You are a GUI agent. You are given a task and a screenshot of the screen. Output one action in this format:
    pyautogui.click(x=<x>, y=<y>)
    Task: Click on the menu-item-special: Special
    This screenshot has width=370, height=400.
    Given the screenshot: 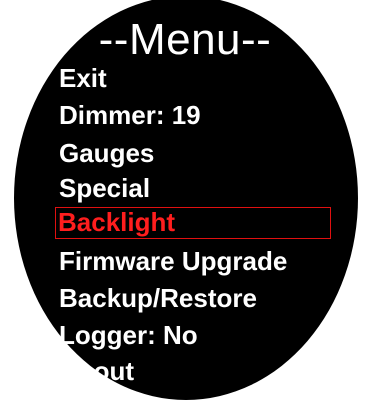 What is the action you would take?
    pyautogui.click(x=102, y=188)
    